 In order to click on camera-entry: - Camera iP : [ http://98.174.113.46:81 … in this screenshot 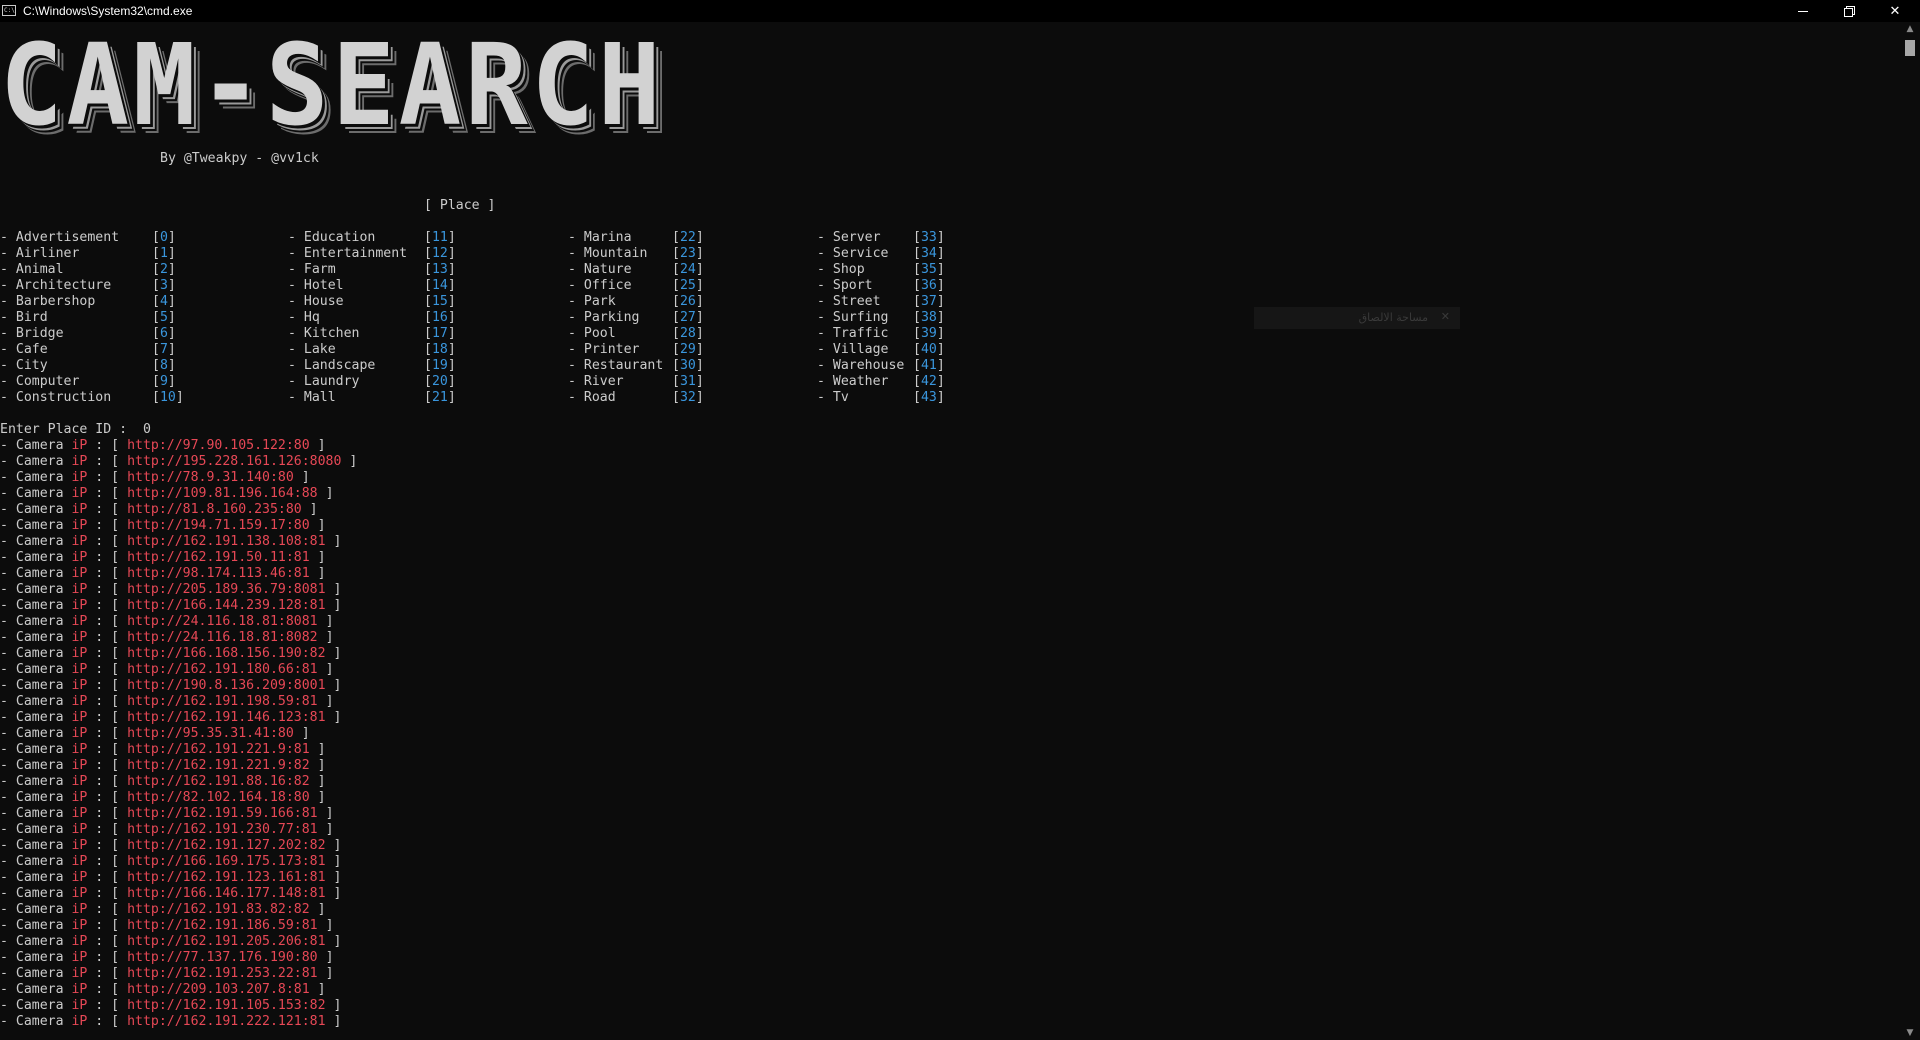, I will do `click(178, 574)`.